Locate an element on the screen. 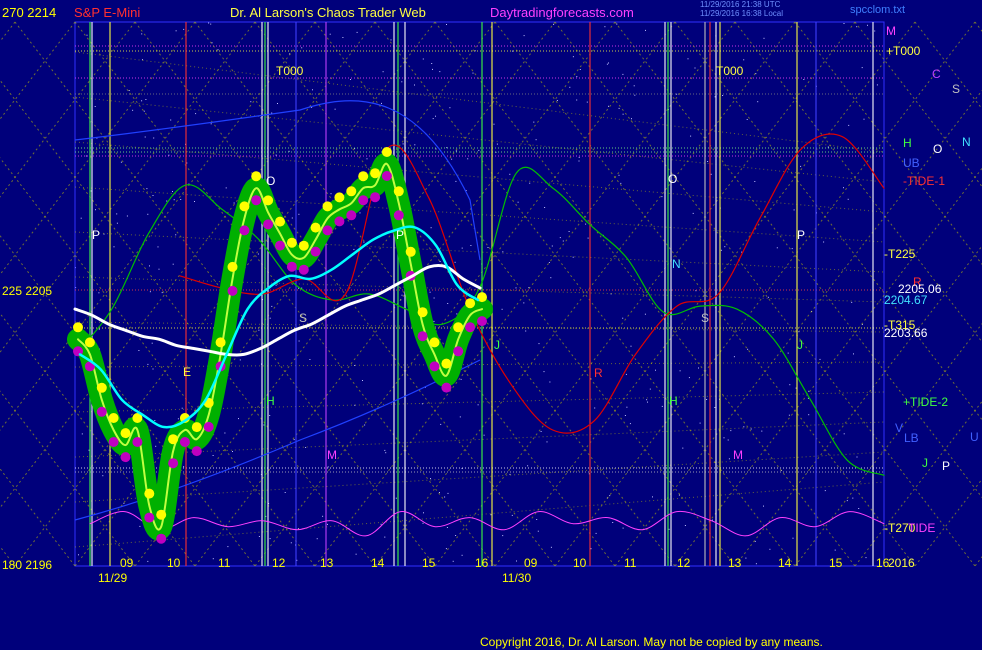  label-tide1: -TIDE-1 is located at coordinates (924, 181).